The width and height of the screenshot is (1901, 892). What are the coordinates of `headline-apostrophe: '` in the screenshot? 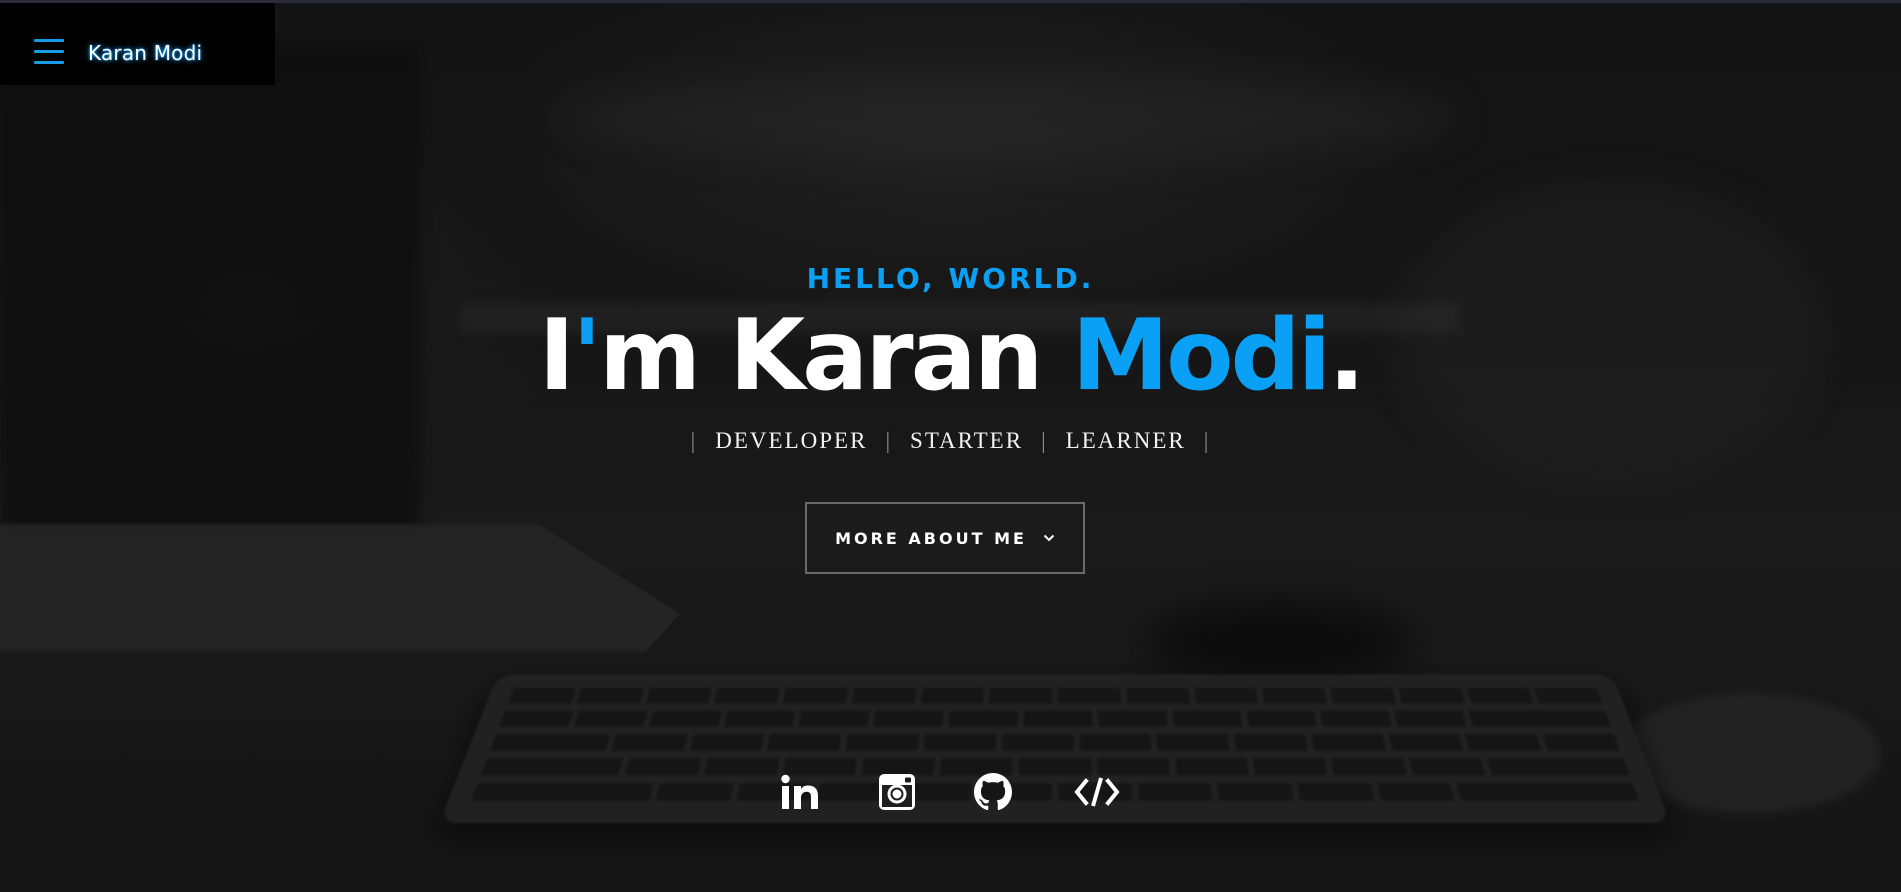 It's located at (586, 356).